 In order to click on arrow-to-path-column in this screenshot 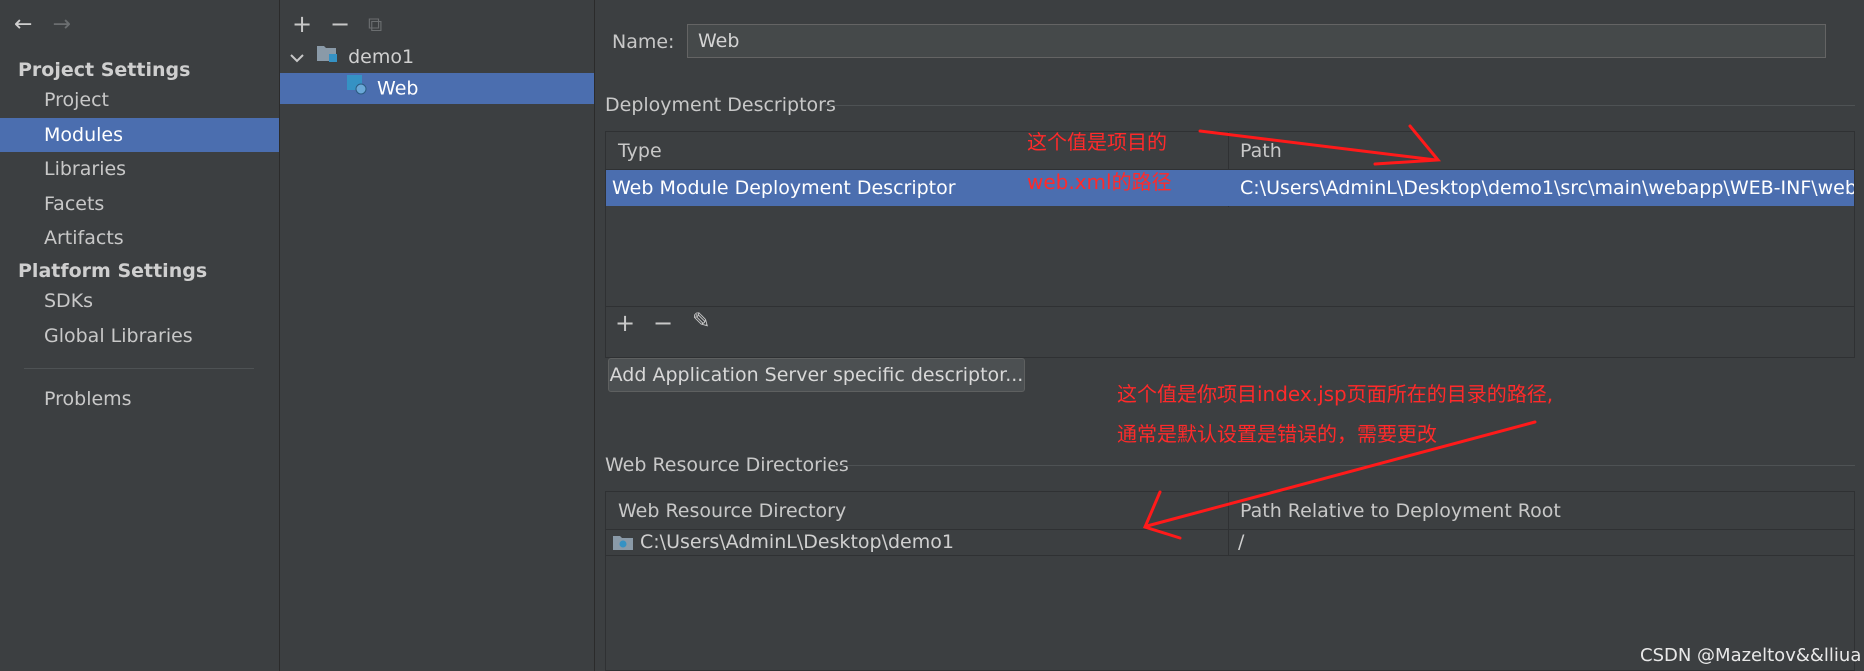, I will do `click(1318, 145)`.